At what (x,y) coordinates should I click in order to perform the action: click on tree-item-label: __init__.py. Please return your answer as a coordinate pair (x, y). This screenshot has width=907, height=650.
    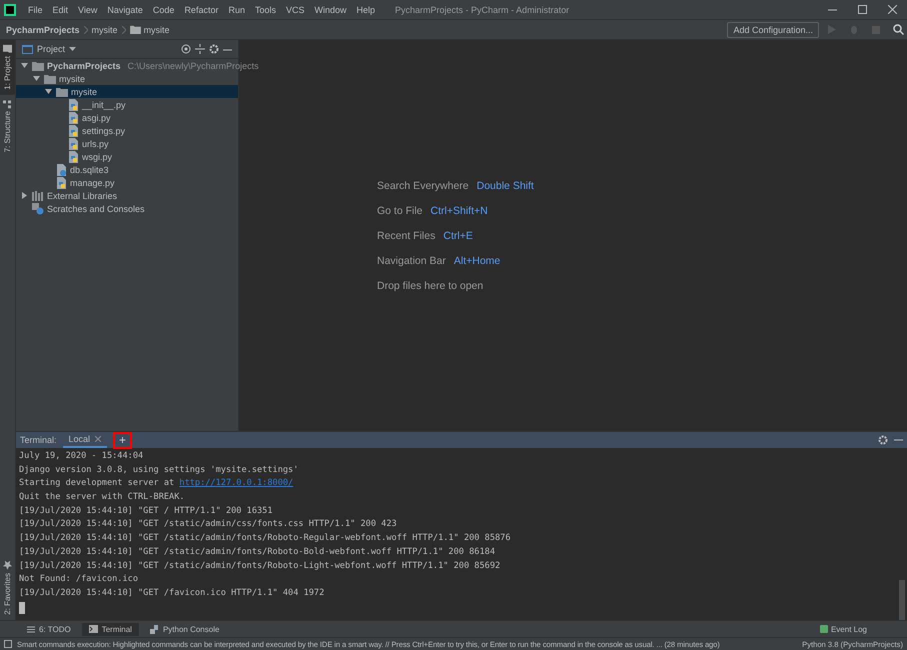
    Looking at the image, I should click on (104, 105).